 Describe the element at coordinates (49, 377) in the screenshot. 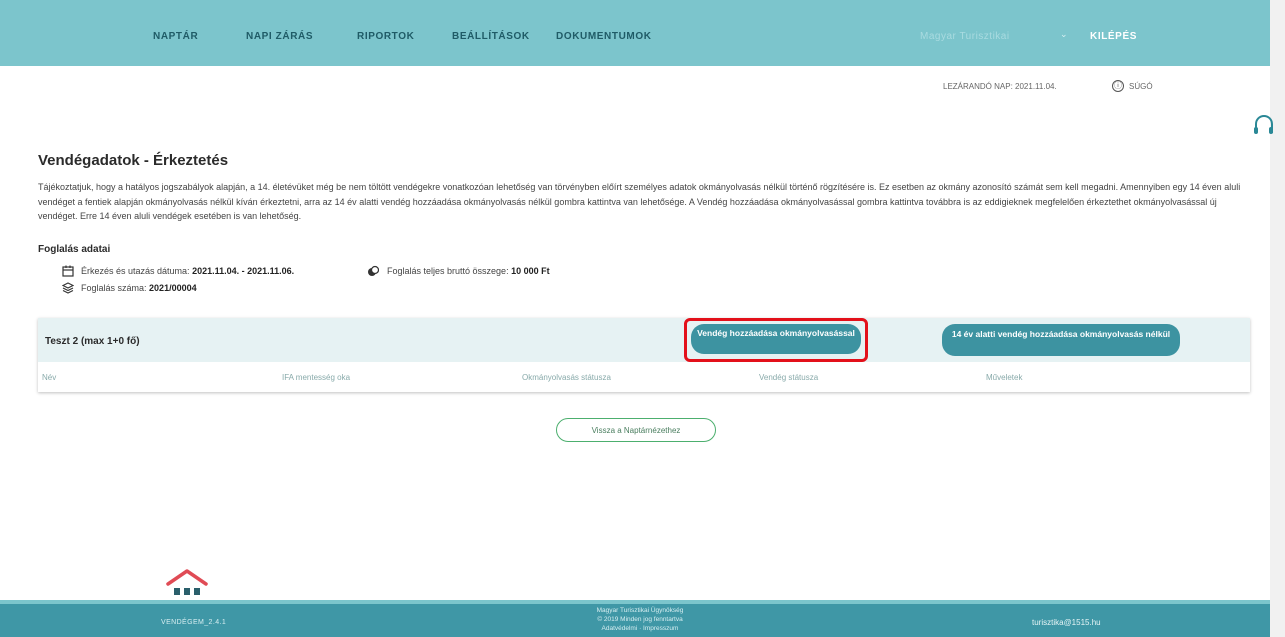

I see `column-header-name: Név` at that location.